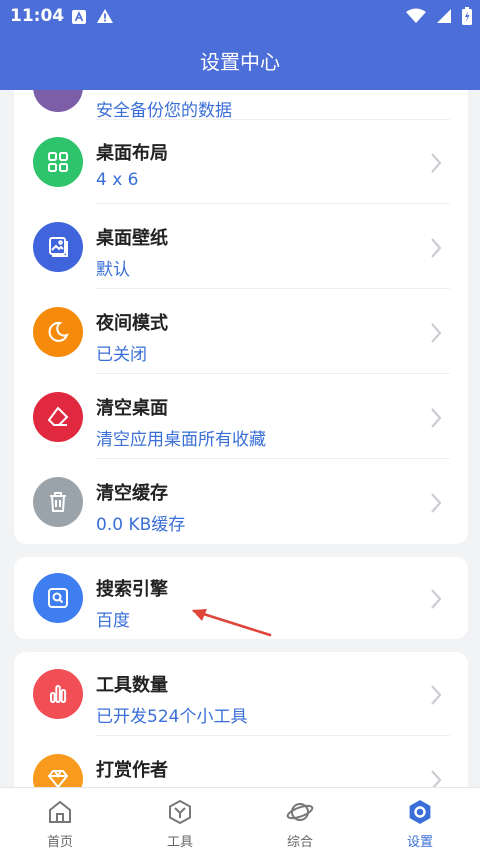 Image resolution: width=480 pixels, height=854 pixels. What do you see at coordinates (58, 101) in the screenshot?
I see `backup-icon` at bounding box center [58, 101].